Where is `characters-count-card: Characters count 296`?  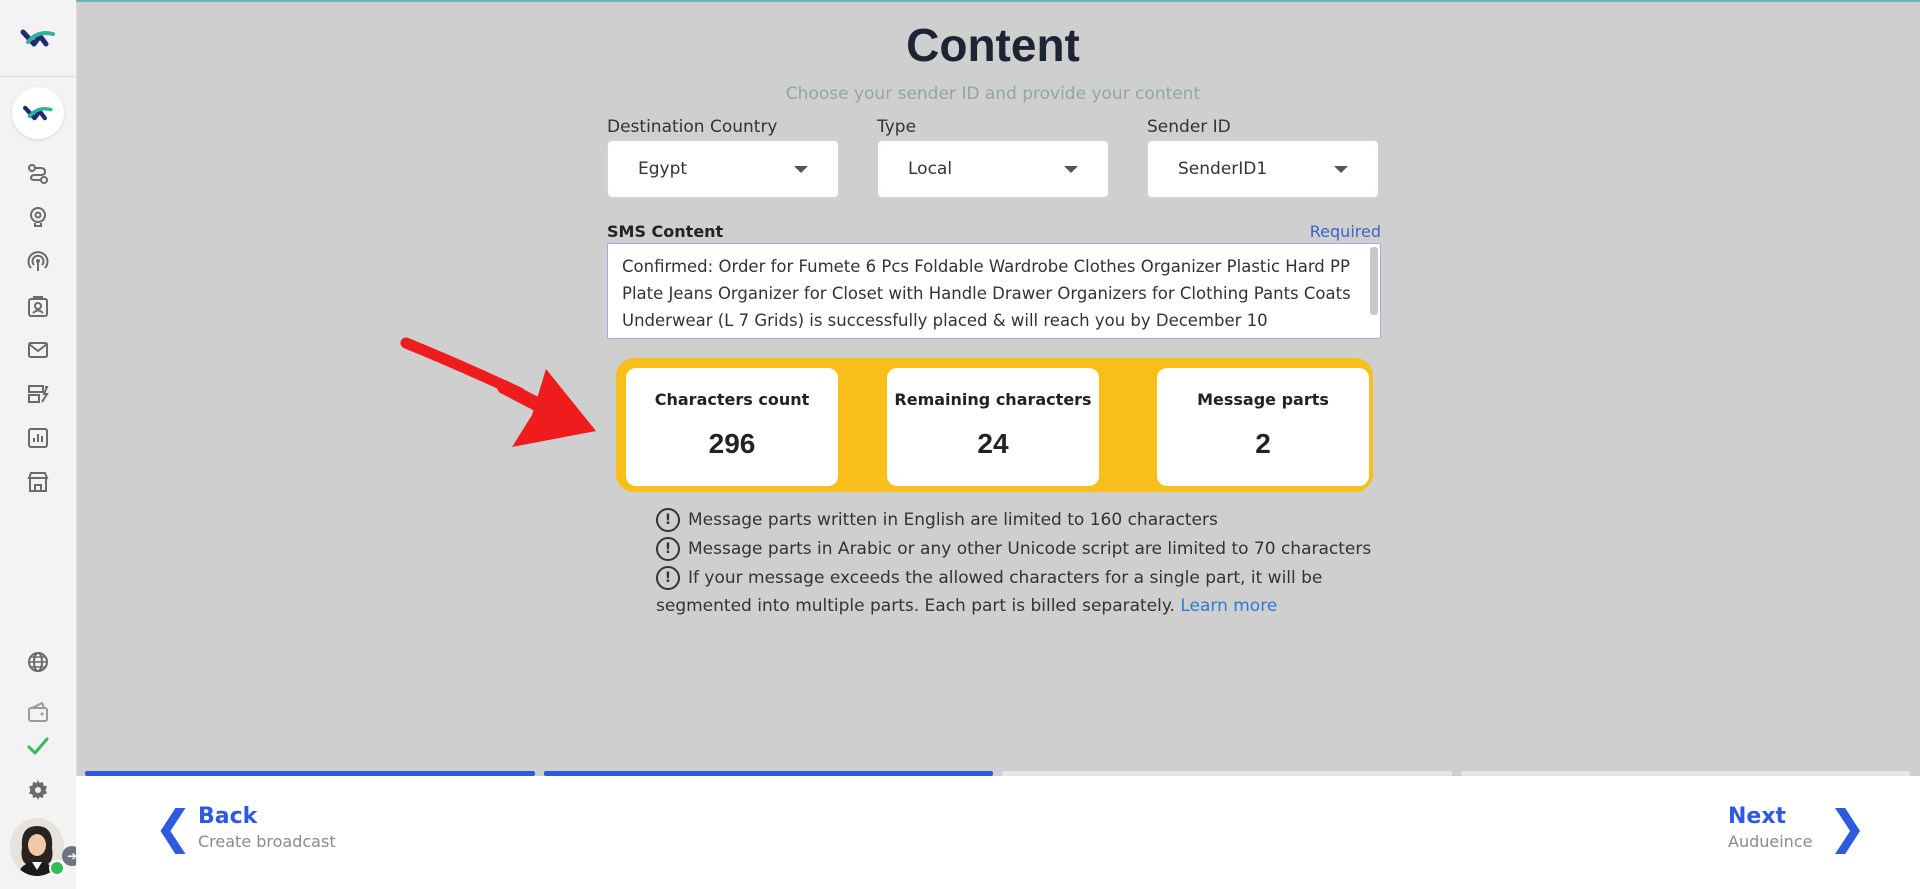
characters-count-card: Characters count 296 is located at coordinates (732, 427).